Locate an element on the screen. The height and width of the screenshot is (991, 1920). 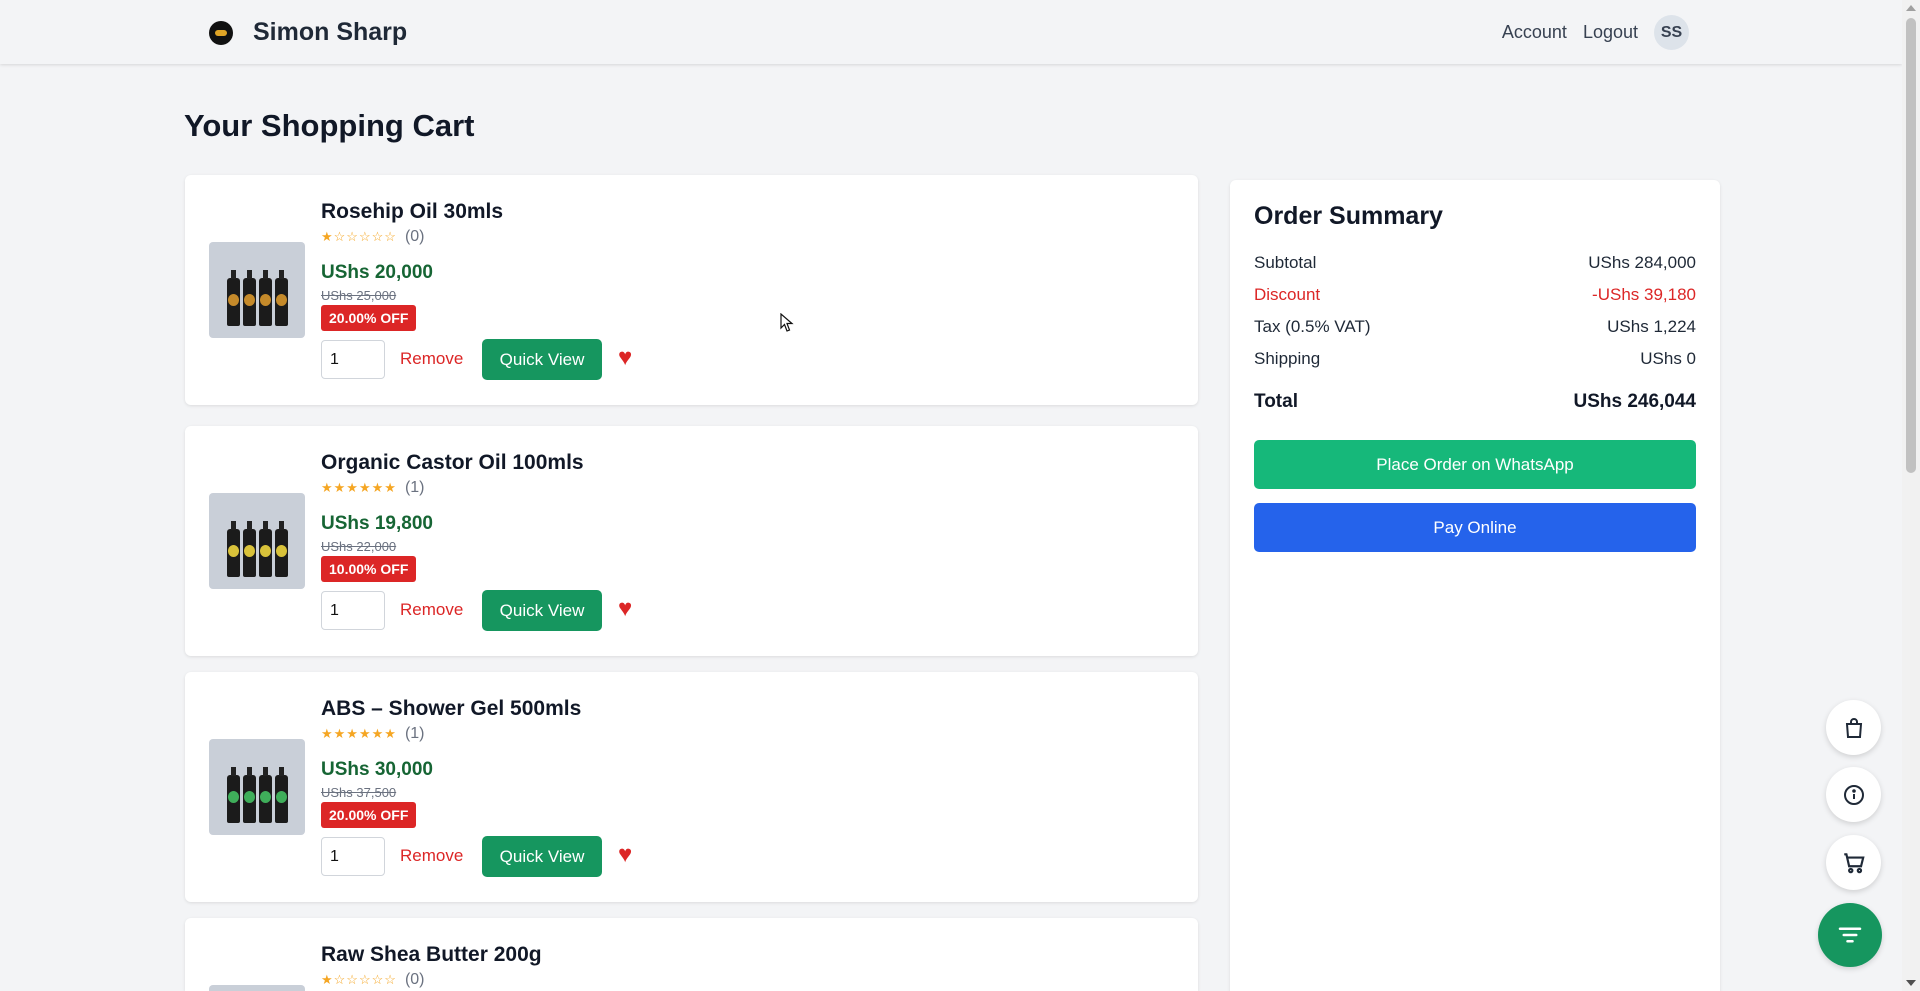
whatsapp-order-button: Place Order on WhatsApp is located at coordinates (1475, 464).